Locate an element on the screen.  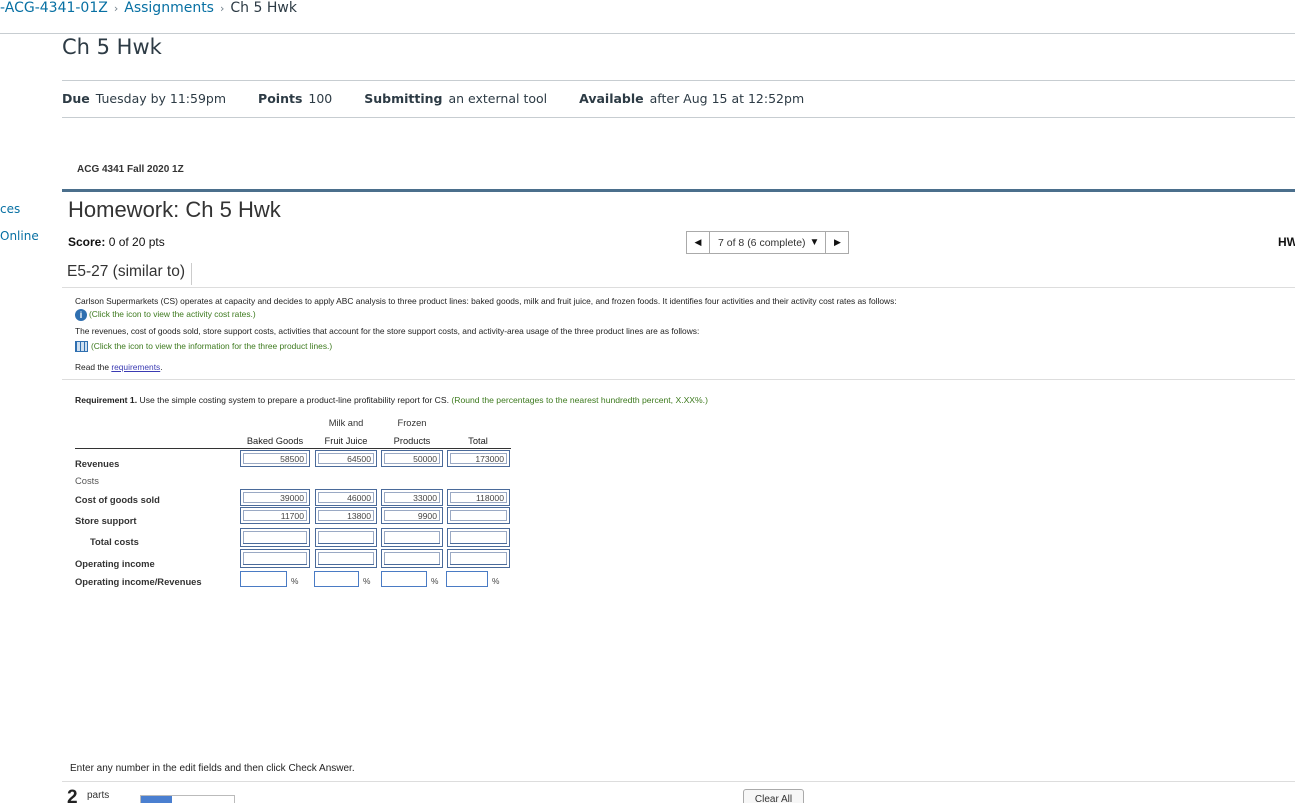
breadcrumb-course-link: -ACG-4341-01Z is located at coordinates (54, 8).